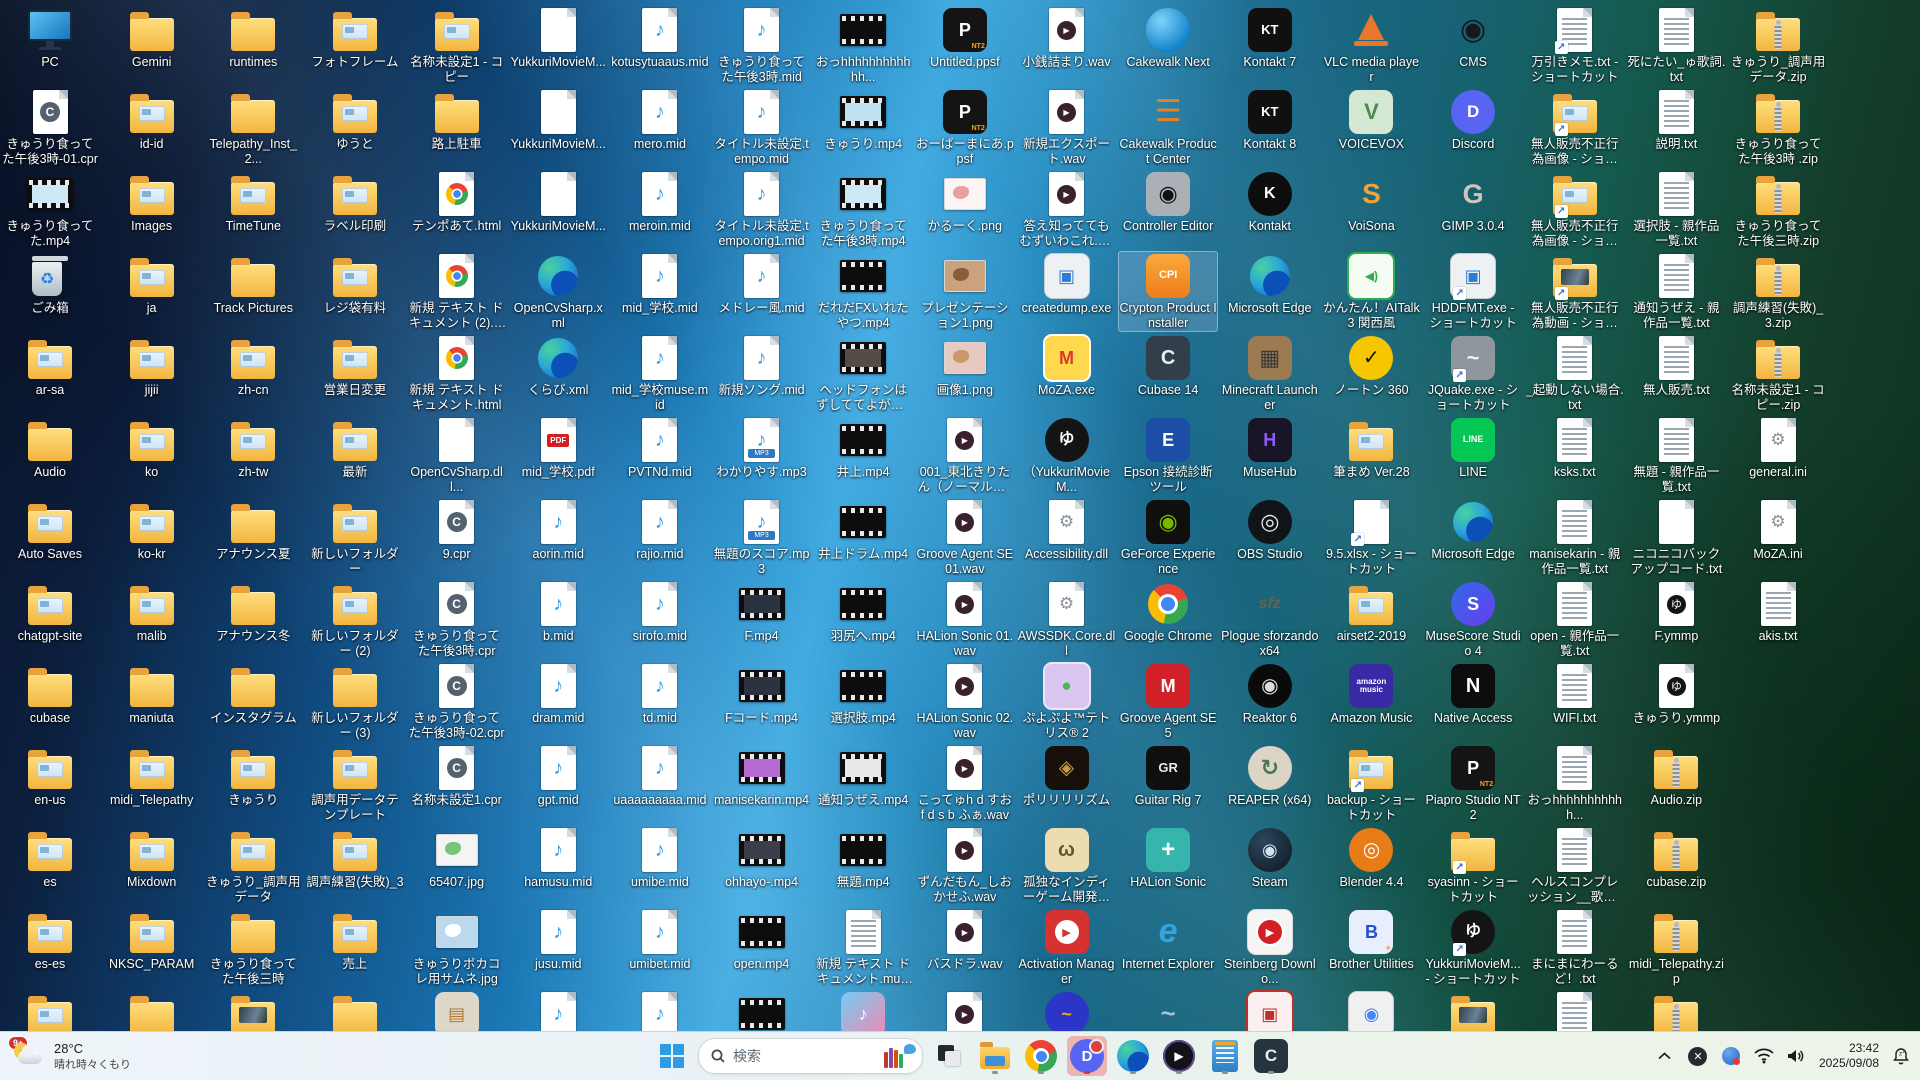 The height and width of the screenshot is (1080, 1920). I want to click on desktop-icon: Mixdown, so click(152, 858).